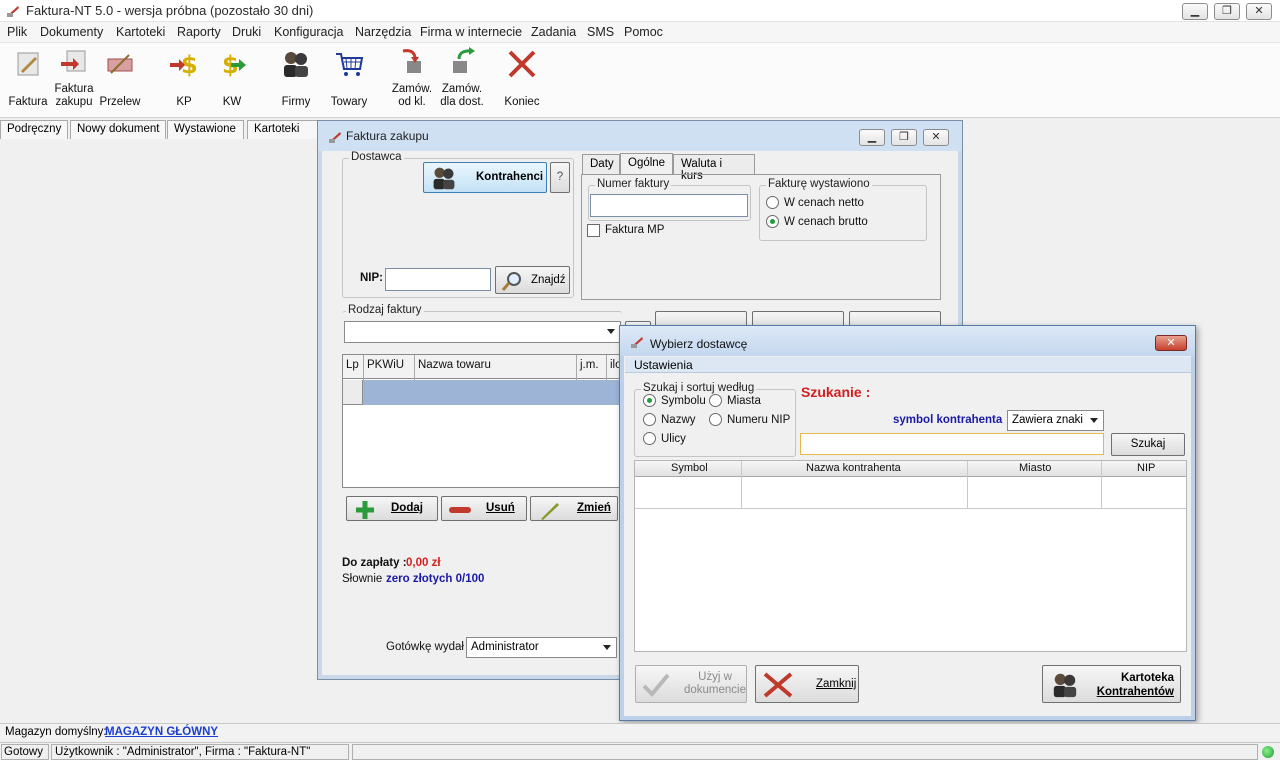  I want to click on menu-zadania: Zadania, so click(553, 32).